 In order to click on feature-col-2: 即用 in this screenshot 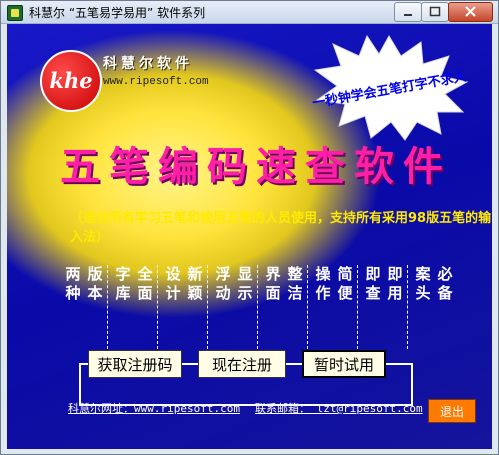, I will do `click(395, 283)`.